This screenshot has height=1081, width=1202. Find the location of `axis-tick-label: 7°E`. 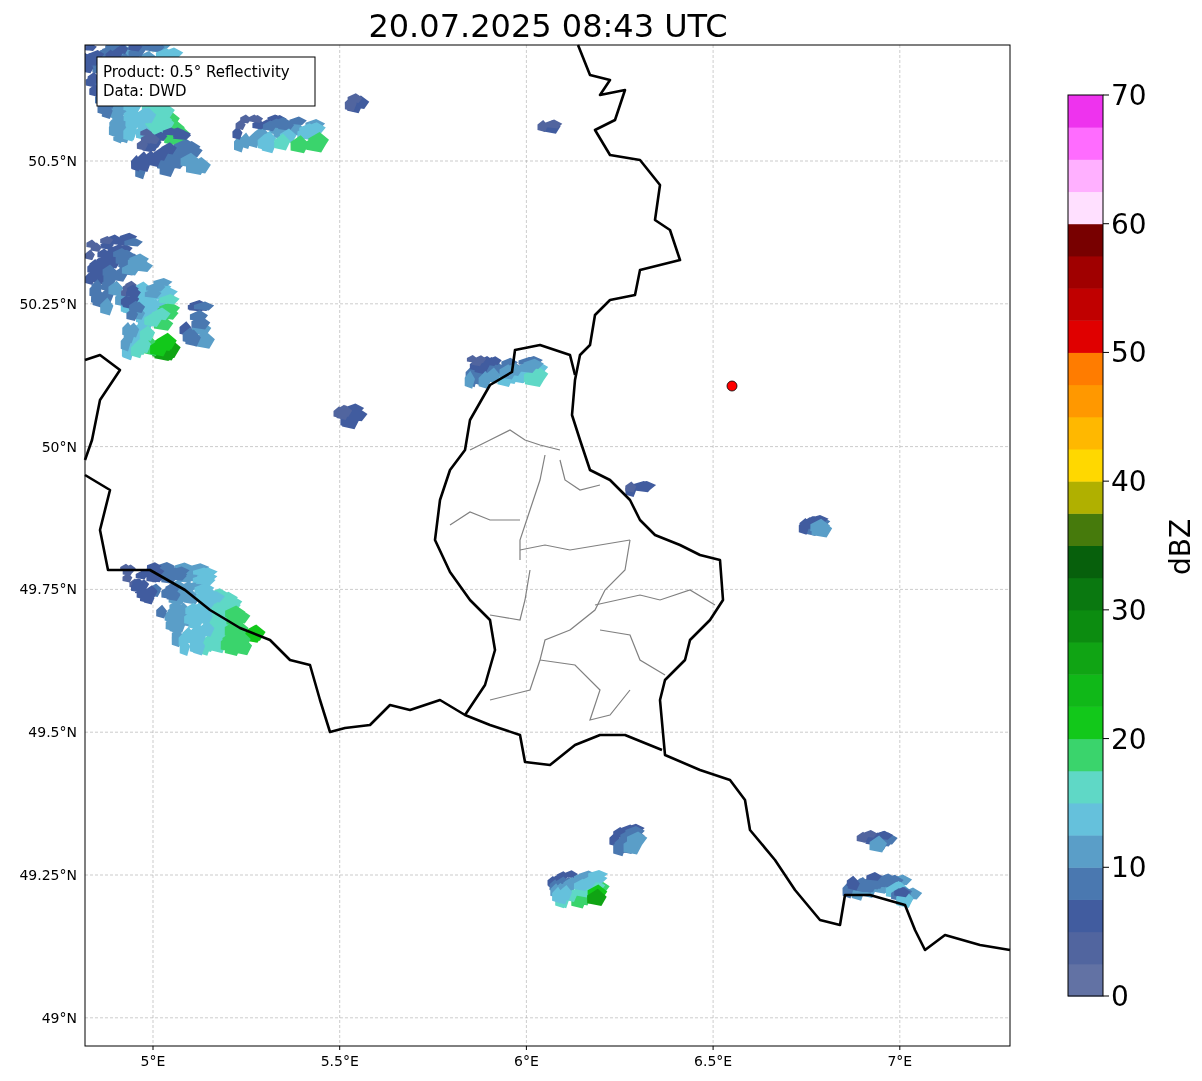

axis-tick-label: 7°E is located at coordinates (900, 1061).